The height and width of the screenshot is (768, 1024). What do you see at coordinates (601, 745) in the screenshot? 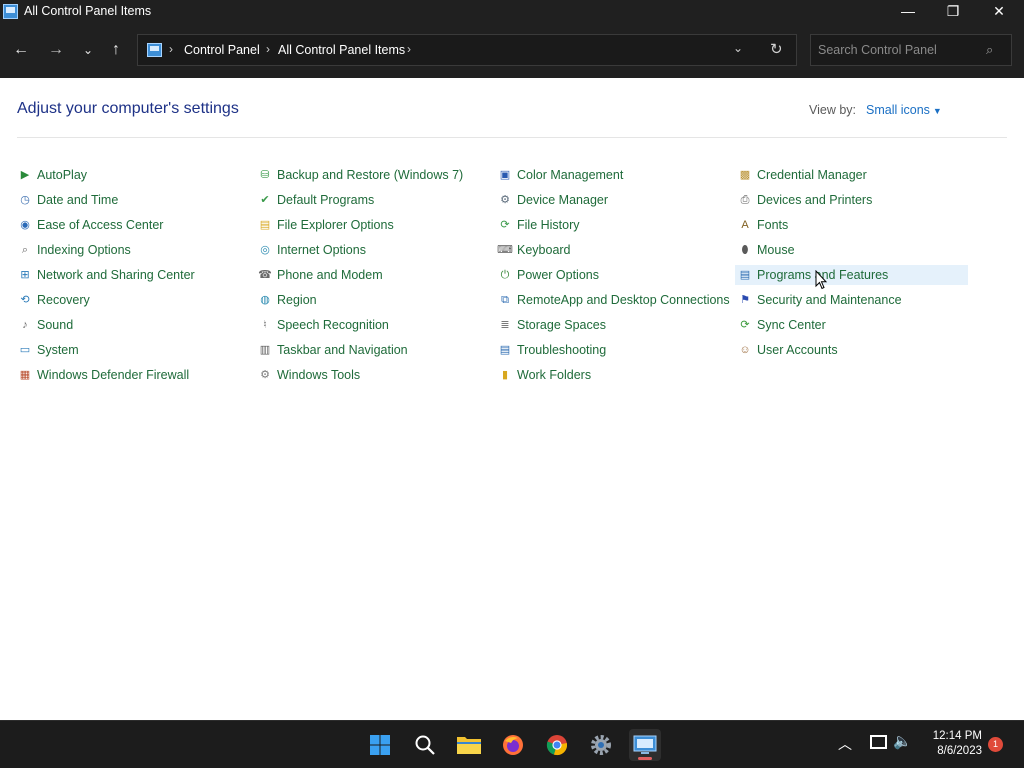
I see `settings-button` at bounding box center [601, 745].